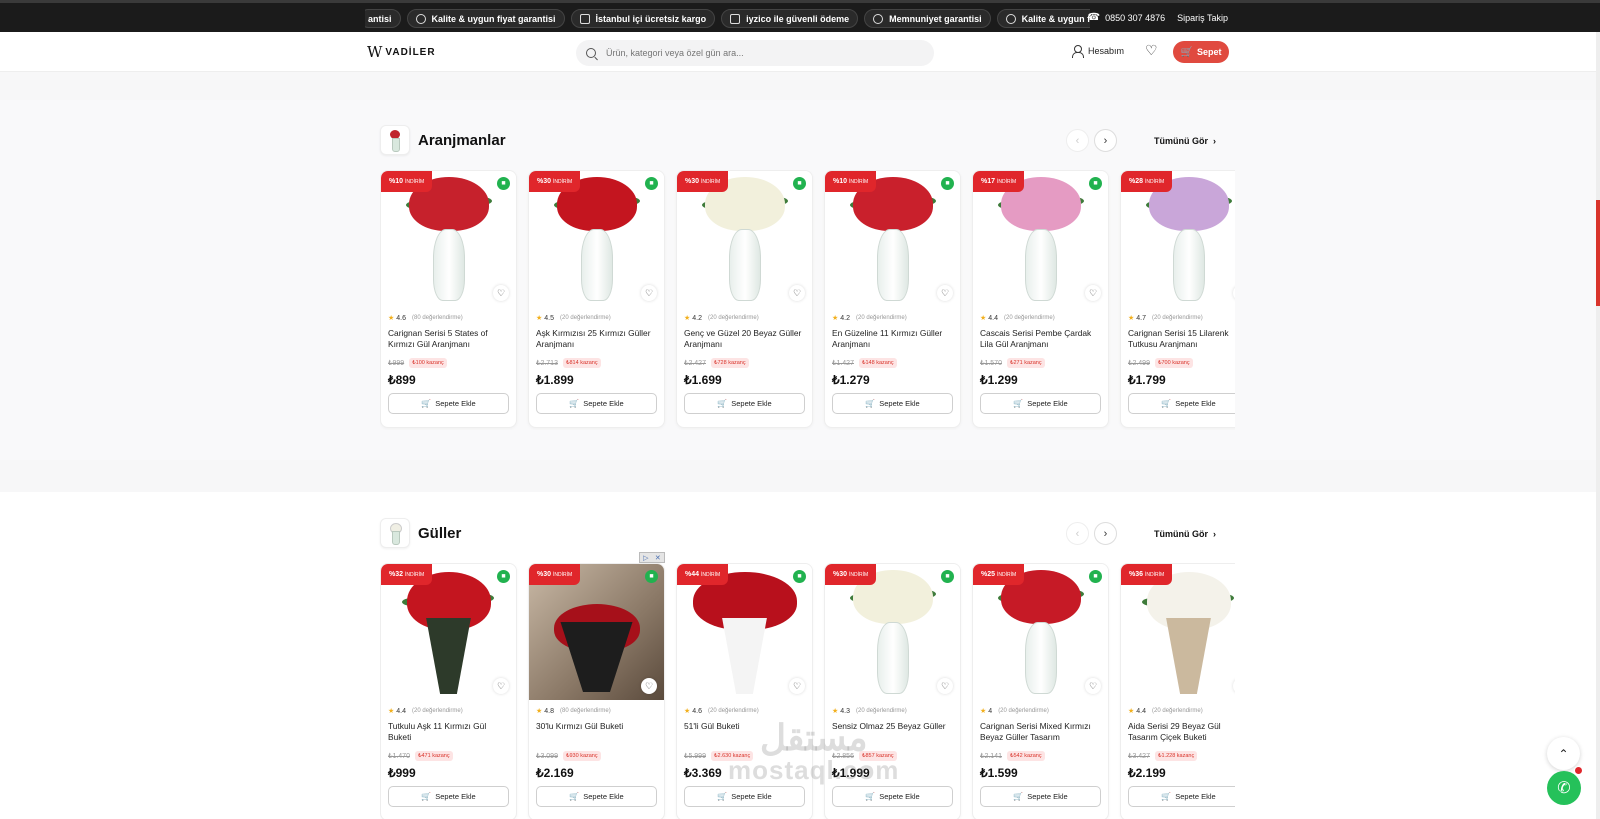 The height and width of the screenshot is (819, 1600). What do you see at coordinates (652, 557) in the screenshot?
I see `ad-choices-badge: ▷ ✕` at bounding box center [652, 557].